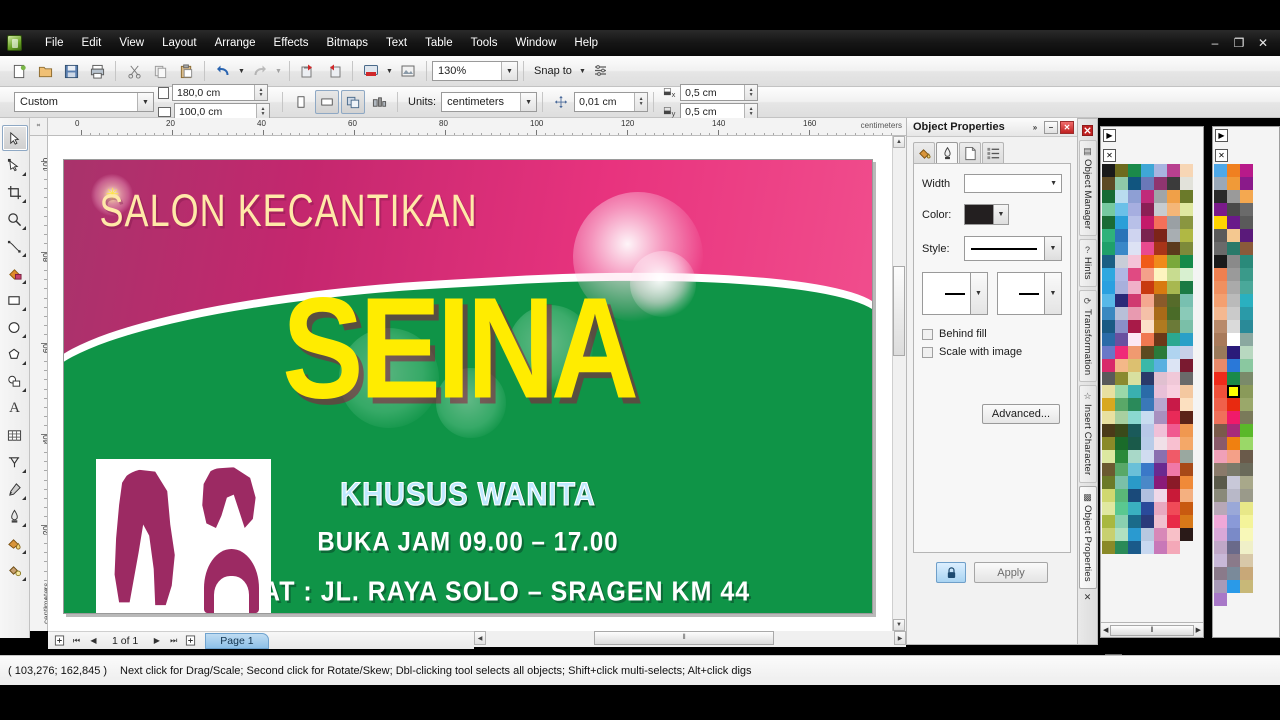  Describe the element at coordinates (278, 71) in the screenshot. I see `redo-dropdown-icon: ▼` at that location.